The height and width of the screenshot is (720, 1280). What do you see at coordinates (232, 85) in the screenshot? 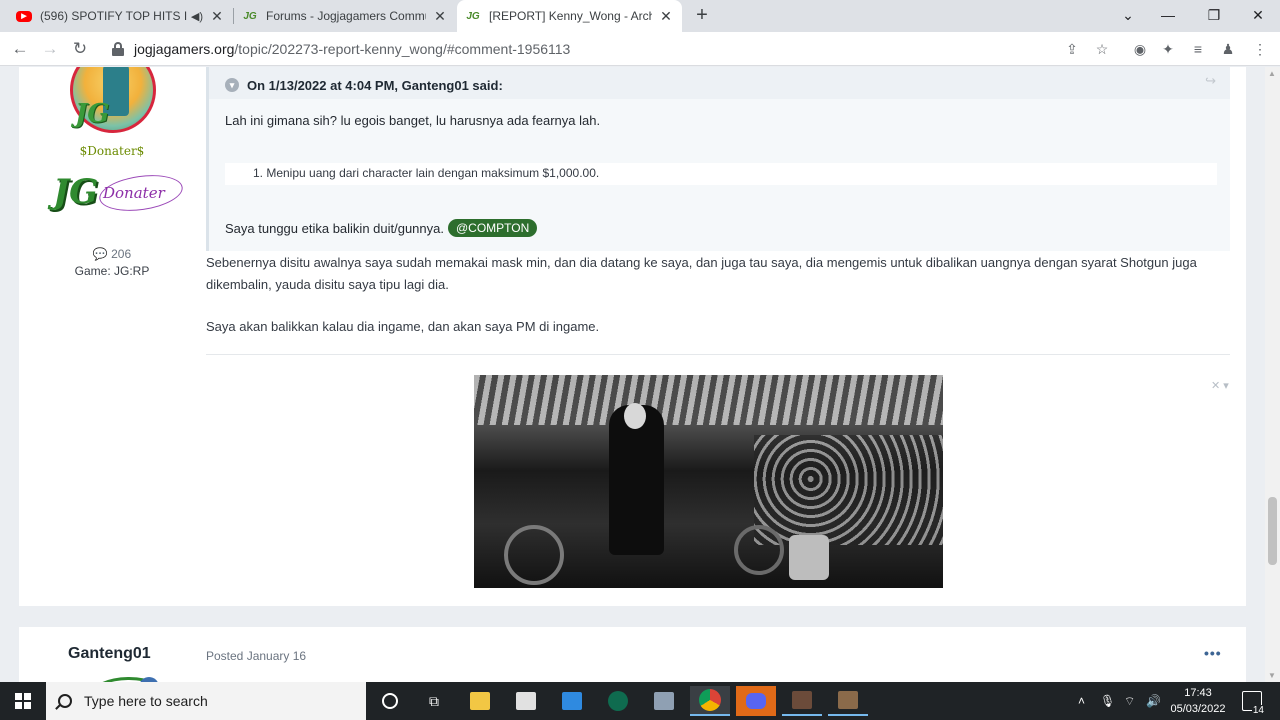
I see `collapse-toggle-icon: ▾` at bounding box center [232, 85].